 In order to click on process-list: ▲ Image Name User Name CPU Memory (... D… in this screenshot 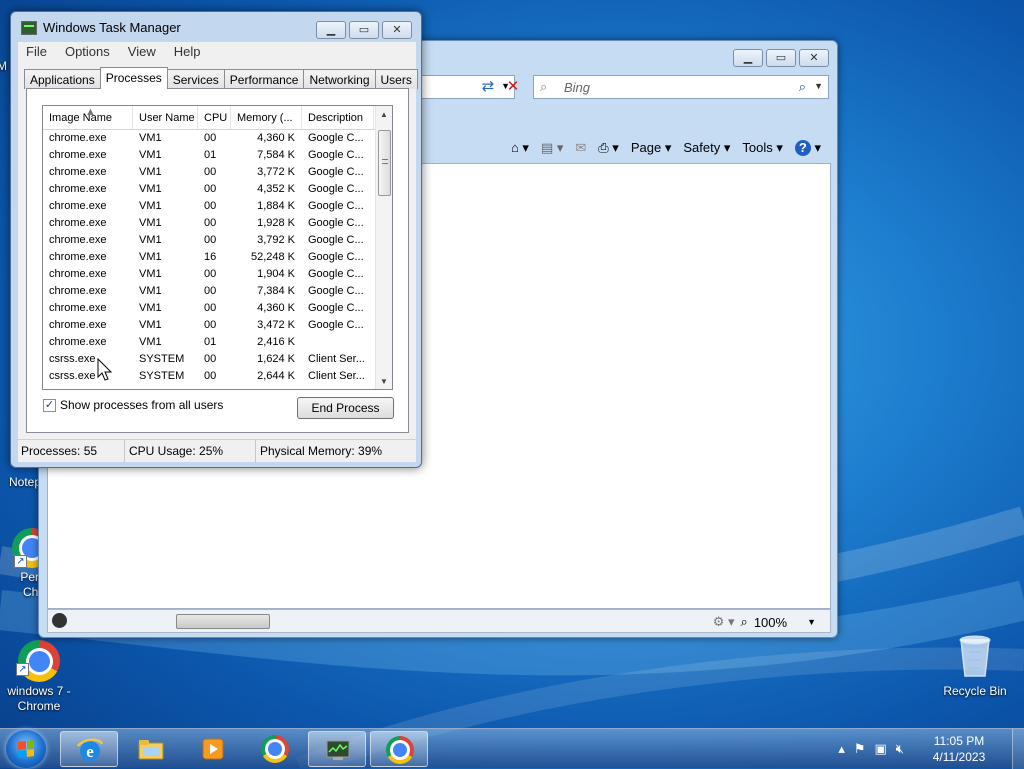, I will do `click(217, 247)`.